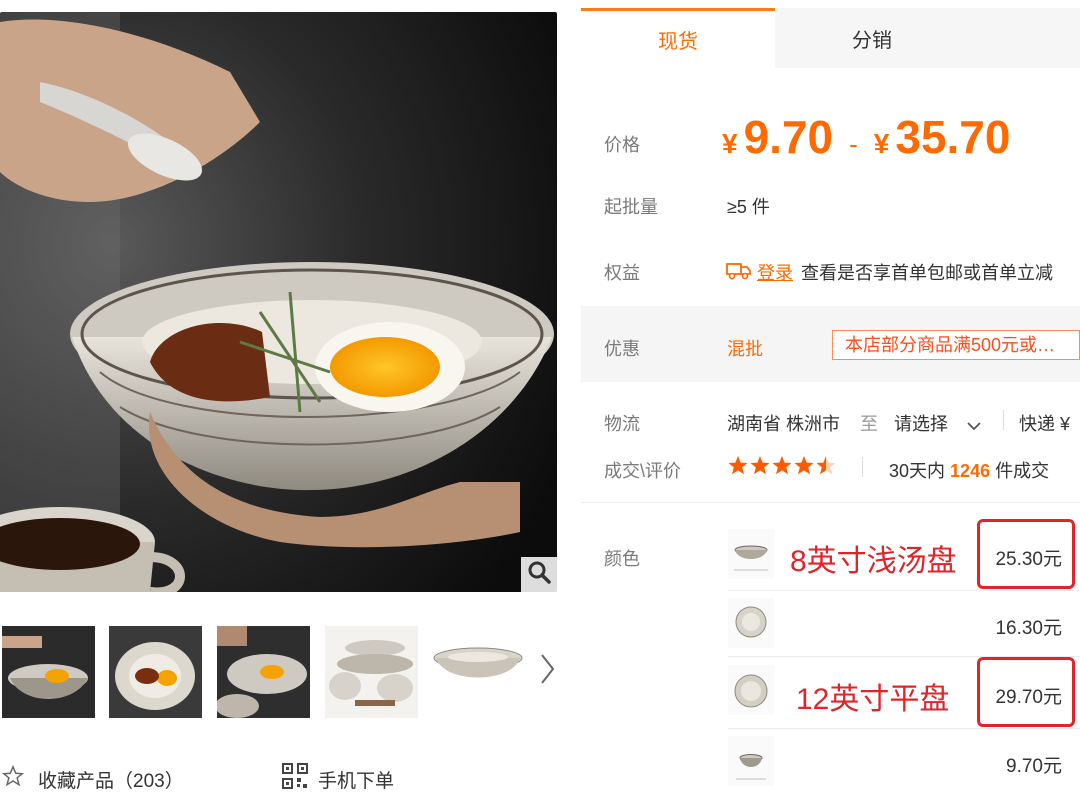 This screenshot has width=1080, height=802. I want to click on chevron-right-icon, so click(547, 671).